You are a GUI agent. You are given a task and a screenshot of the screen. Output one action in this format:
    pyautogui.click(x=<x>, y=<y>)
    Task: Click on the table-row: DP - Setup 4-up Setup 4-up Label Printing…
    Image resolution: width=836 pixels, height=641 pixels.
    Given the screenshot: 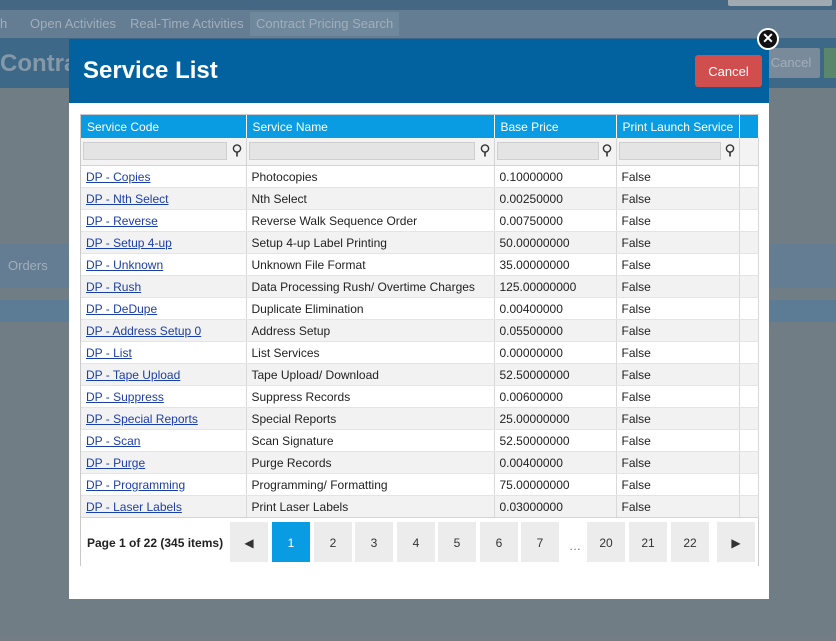 What is the action you would take?
    pyautogui.click(x=420, y=242)
    